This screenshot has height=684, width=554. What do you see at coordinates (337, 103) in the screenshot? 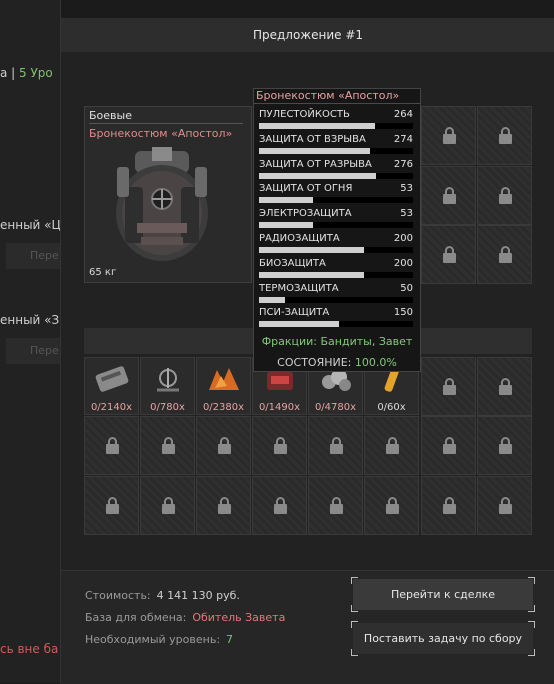
I see `tooltip-divider` at bounding box center [337, 103].